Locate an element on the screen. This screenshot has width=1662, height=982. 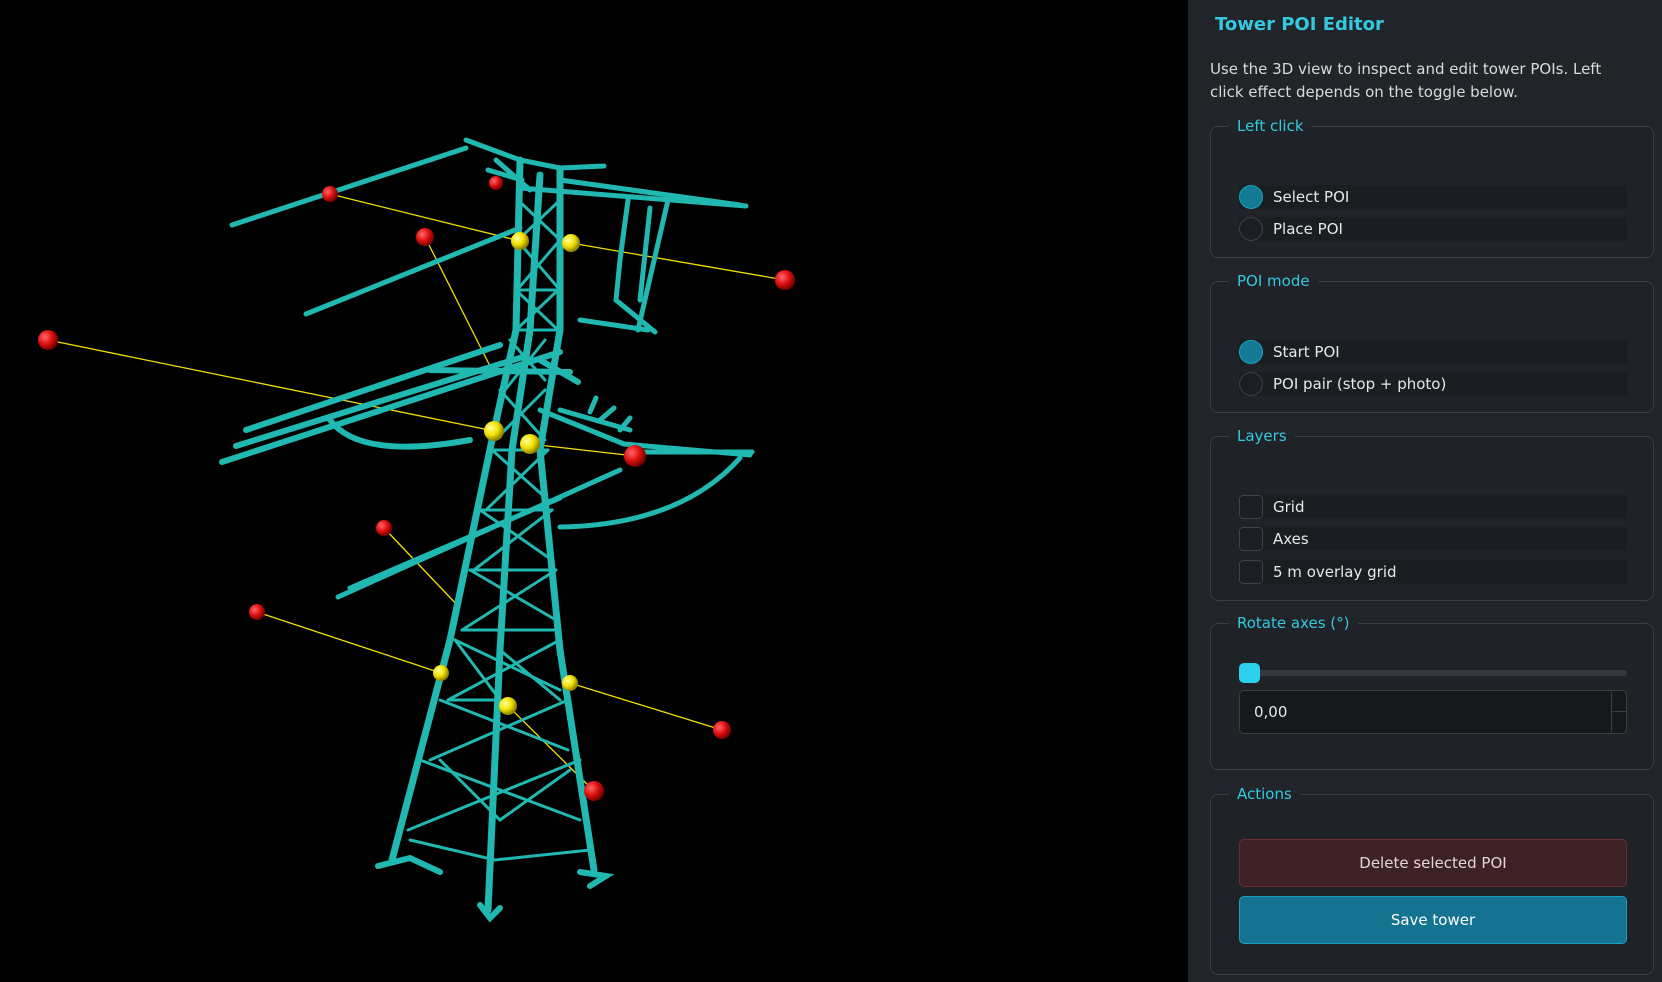
checkbox-axes: Axes is located at coordinates (1433, 539).